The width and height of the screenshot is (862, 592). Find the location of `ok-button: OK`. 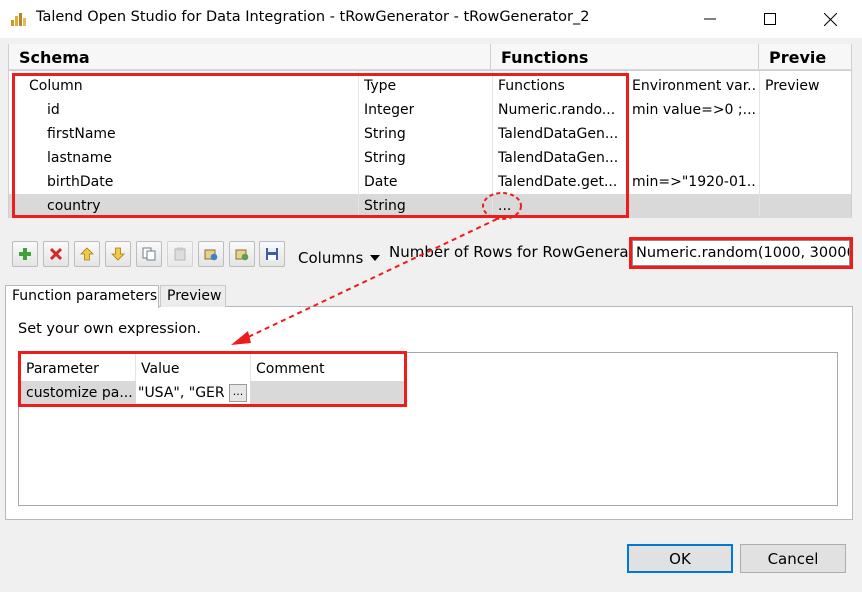

ok-button: OK is located at coordinates (680, 558).